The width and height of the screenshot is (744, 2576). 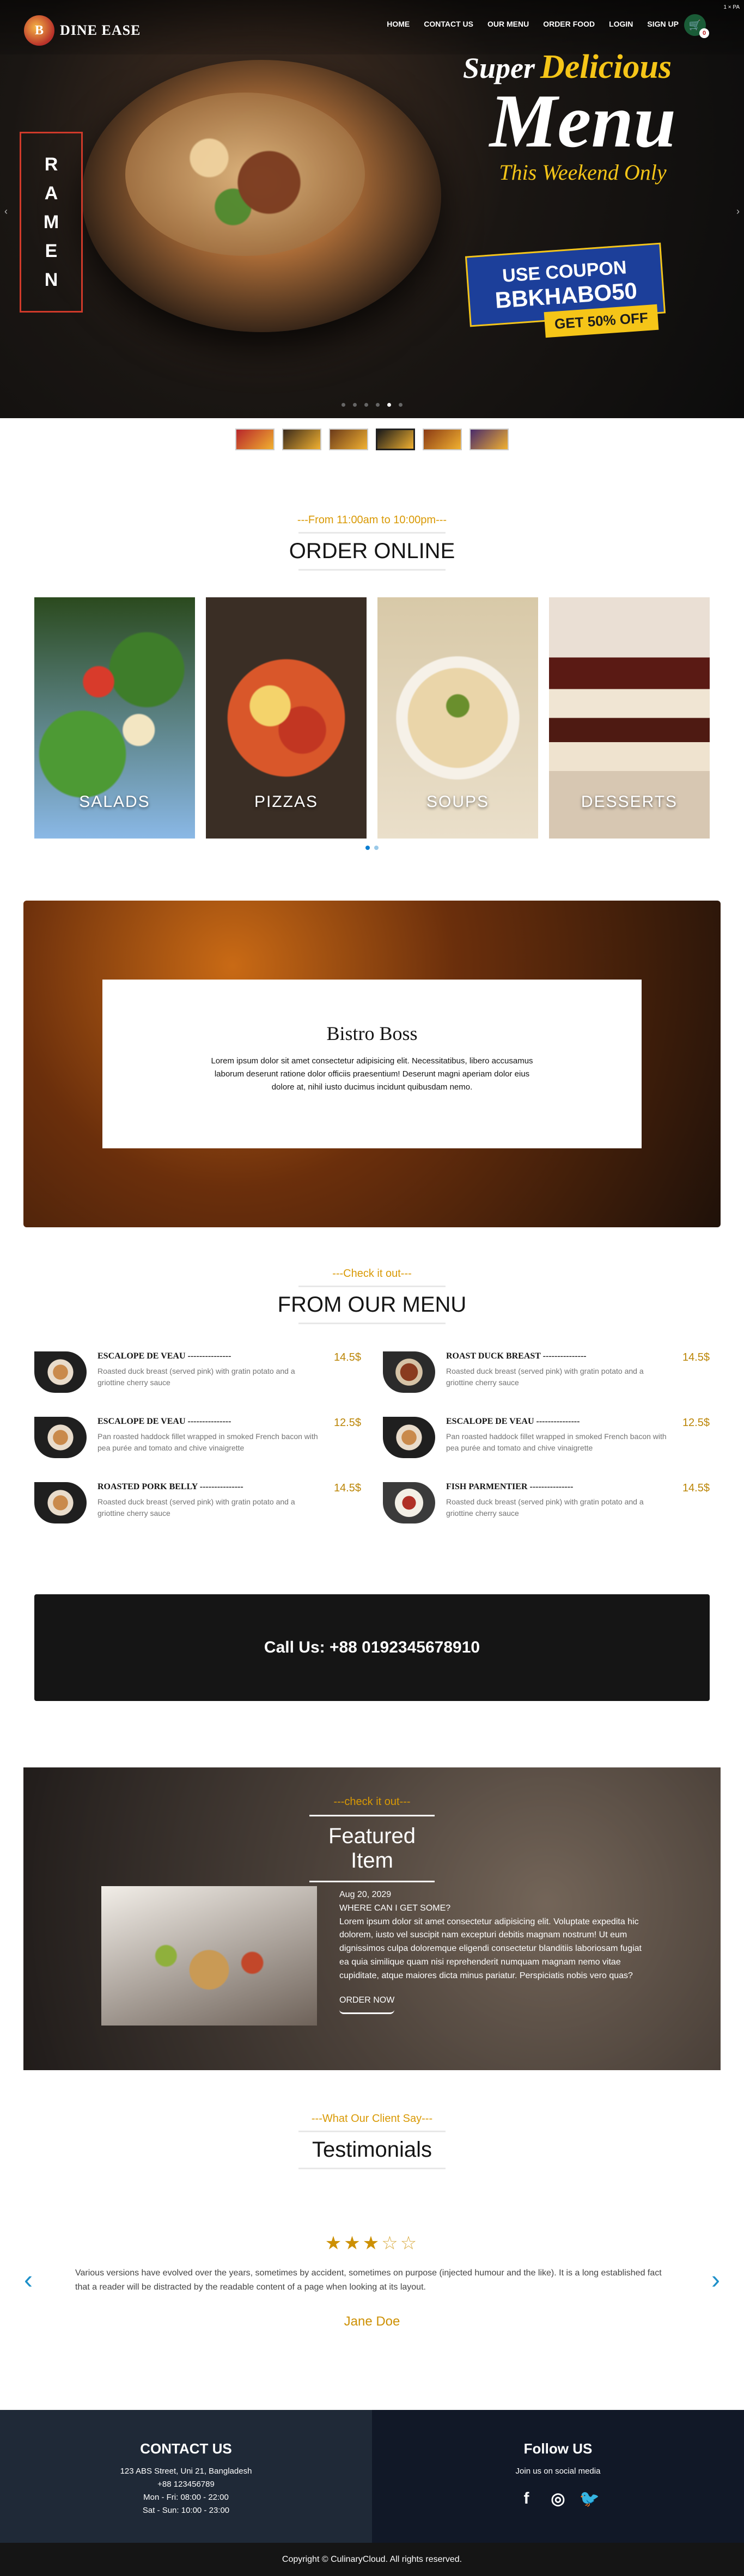 What do you see at coordinates (398, 24) in the screenshot?
I see `nav-link-home: HOME` at bounding box center [398, 24].